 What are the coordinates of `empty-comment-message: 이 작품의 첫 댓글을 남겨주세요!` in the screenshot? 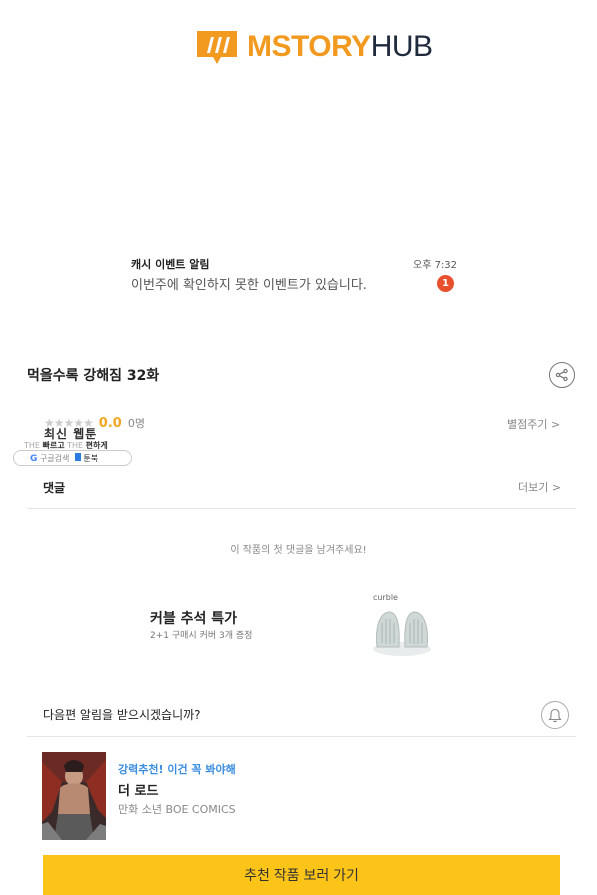 It's located at (298, 550).